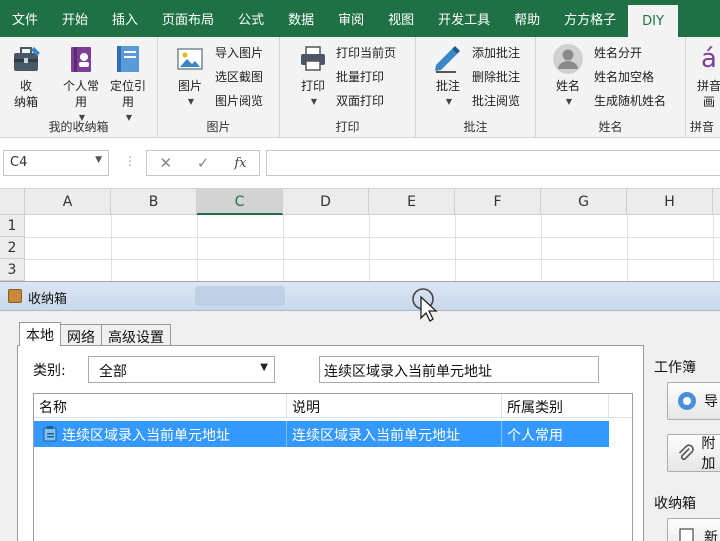  Describe the element at coordinates (675, 504) in the screenshot. I see `toolbox-section-label: 收纳箱` at that location.